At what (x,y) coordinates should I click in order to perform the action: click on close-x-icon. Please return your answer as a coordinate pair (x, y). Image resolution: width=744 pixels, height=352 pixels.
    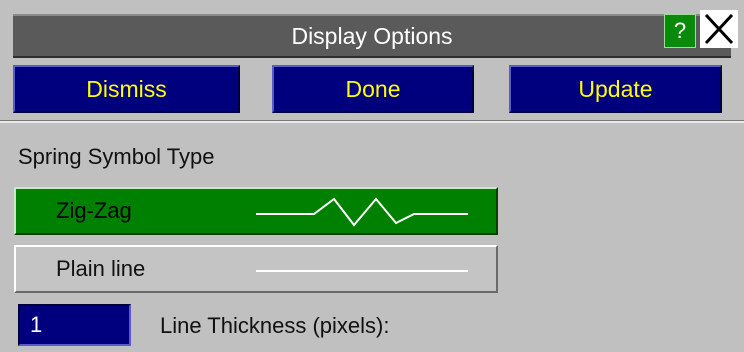
    Looking at the image, I should click on (719, 29).